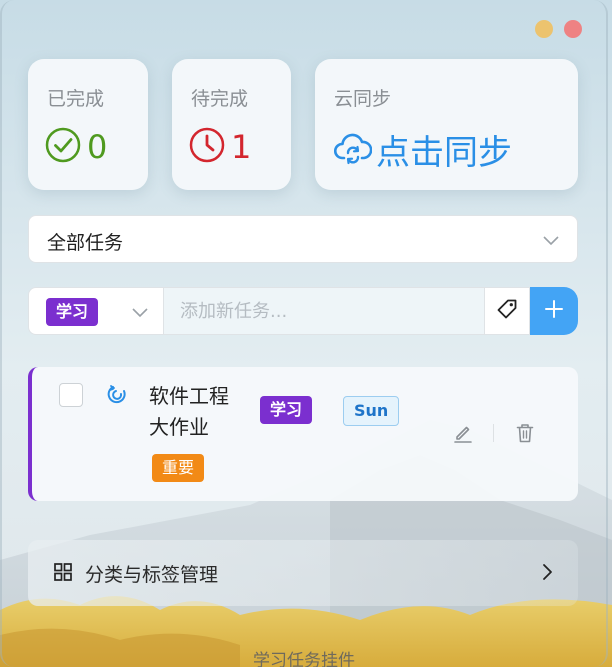  I want to click on category-tag-management-link: 分类与标签管理, so click(303, 573).